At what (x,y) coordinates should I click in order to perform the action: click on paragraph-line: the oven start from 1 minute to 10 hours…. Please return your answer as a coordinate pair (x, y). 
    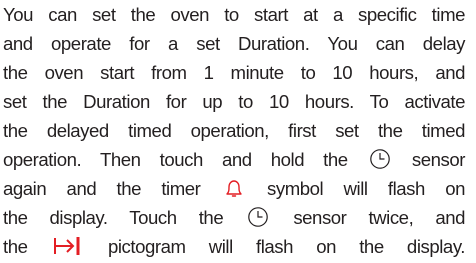
    Looking at the image, I should click on (234, 72).